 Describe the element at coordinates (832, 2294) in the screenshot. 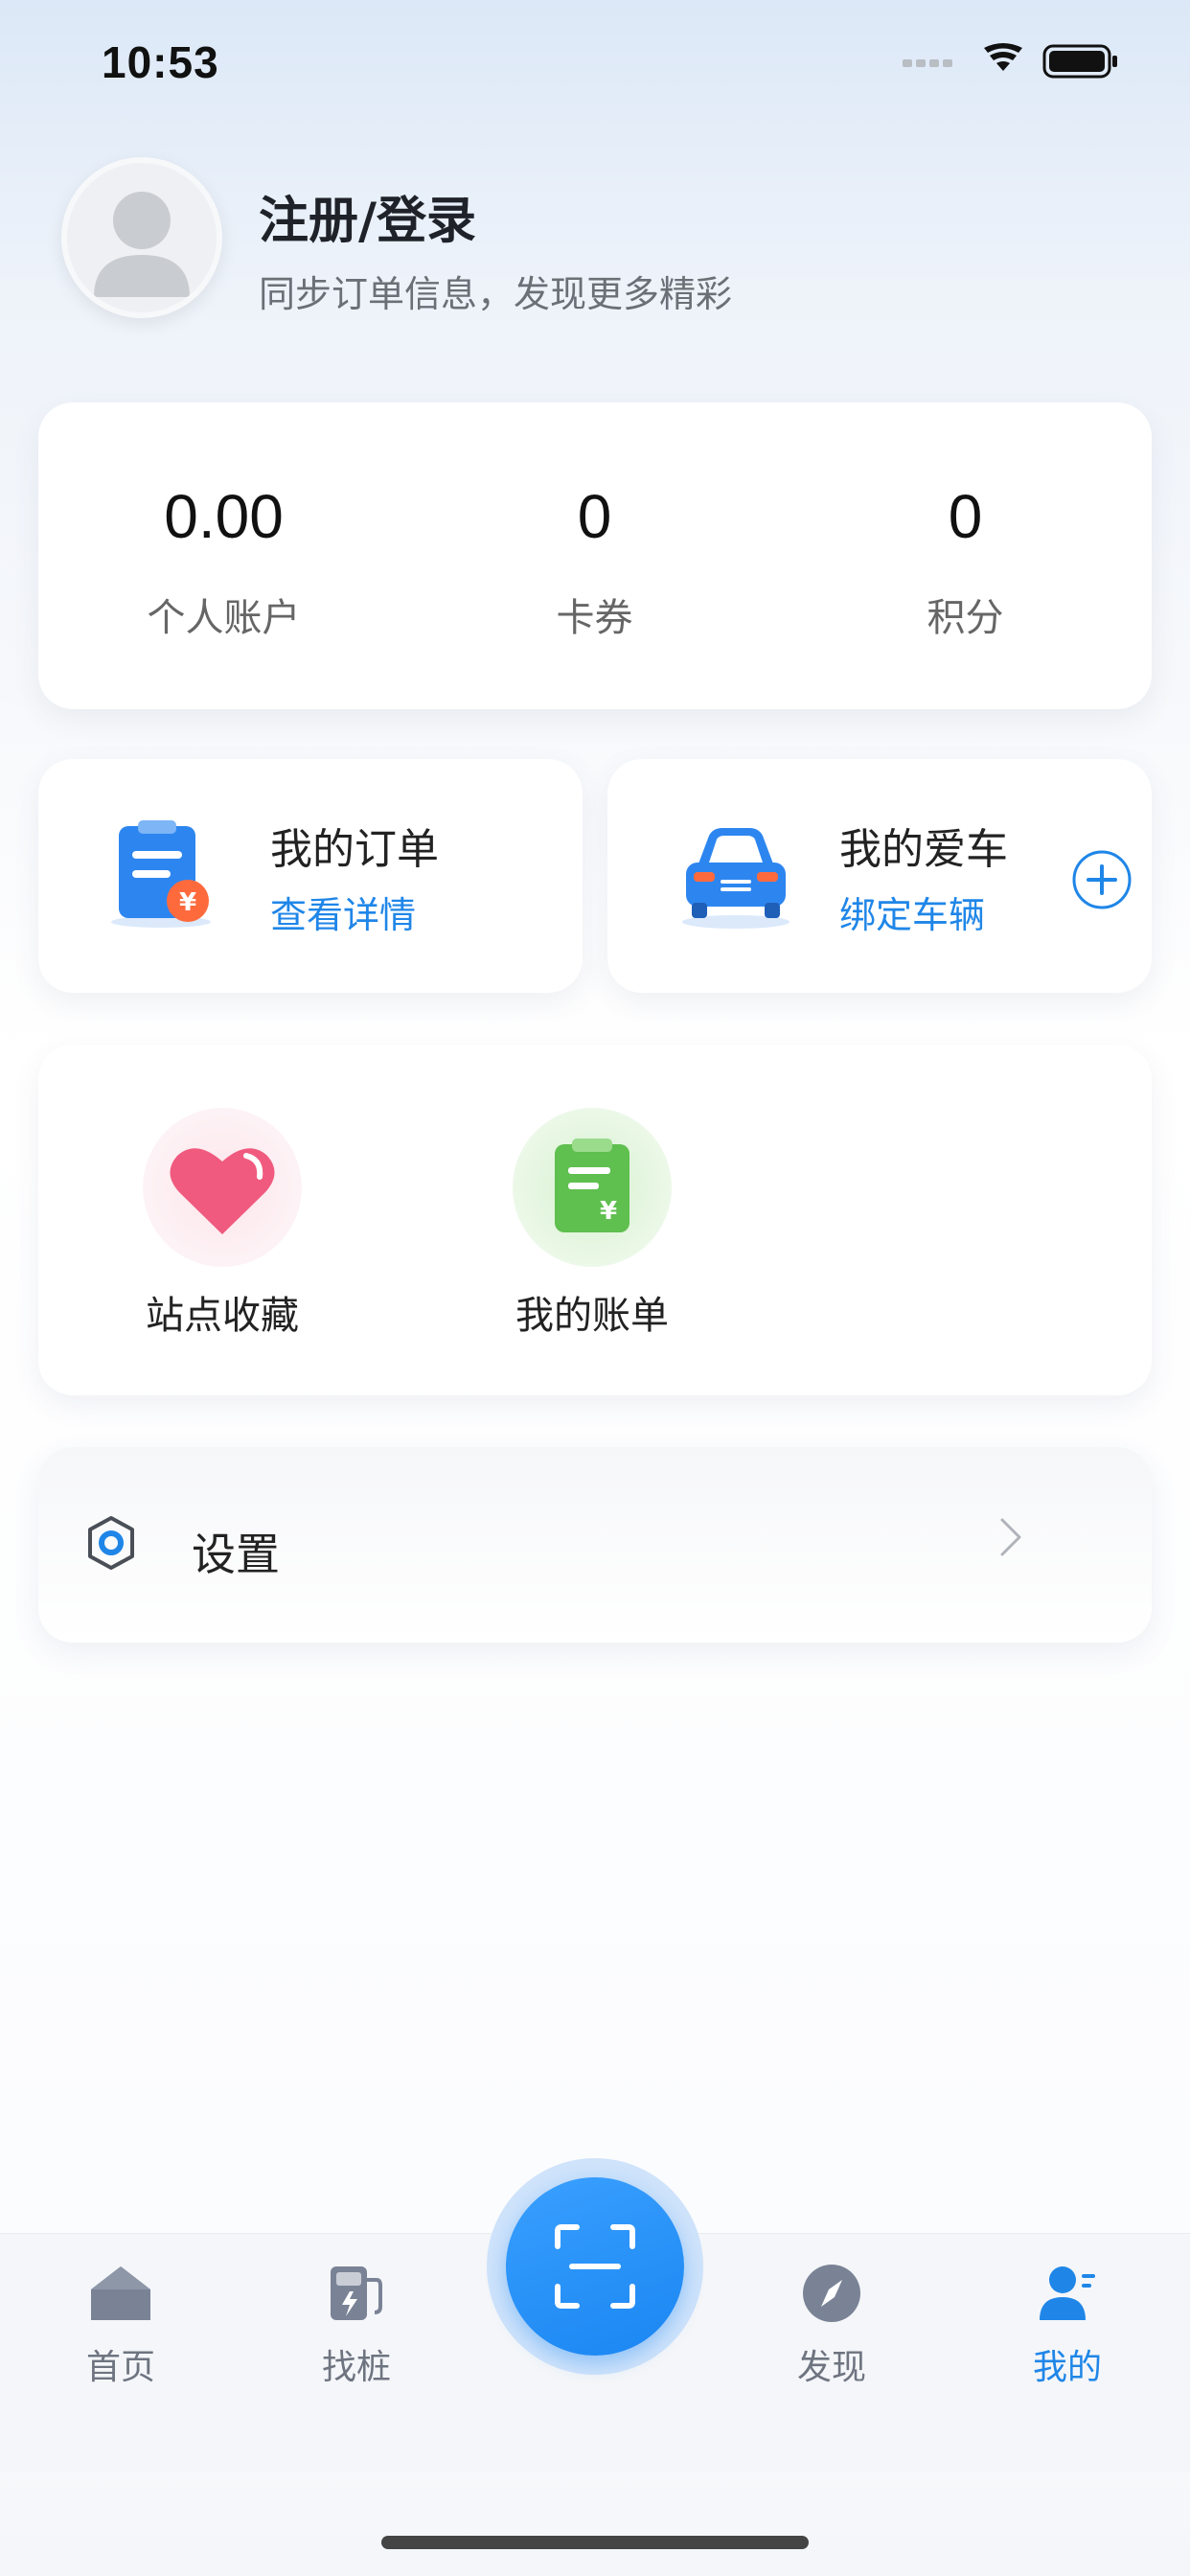

I see `compass-icon` at that location.